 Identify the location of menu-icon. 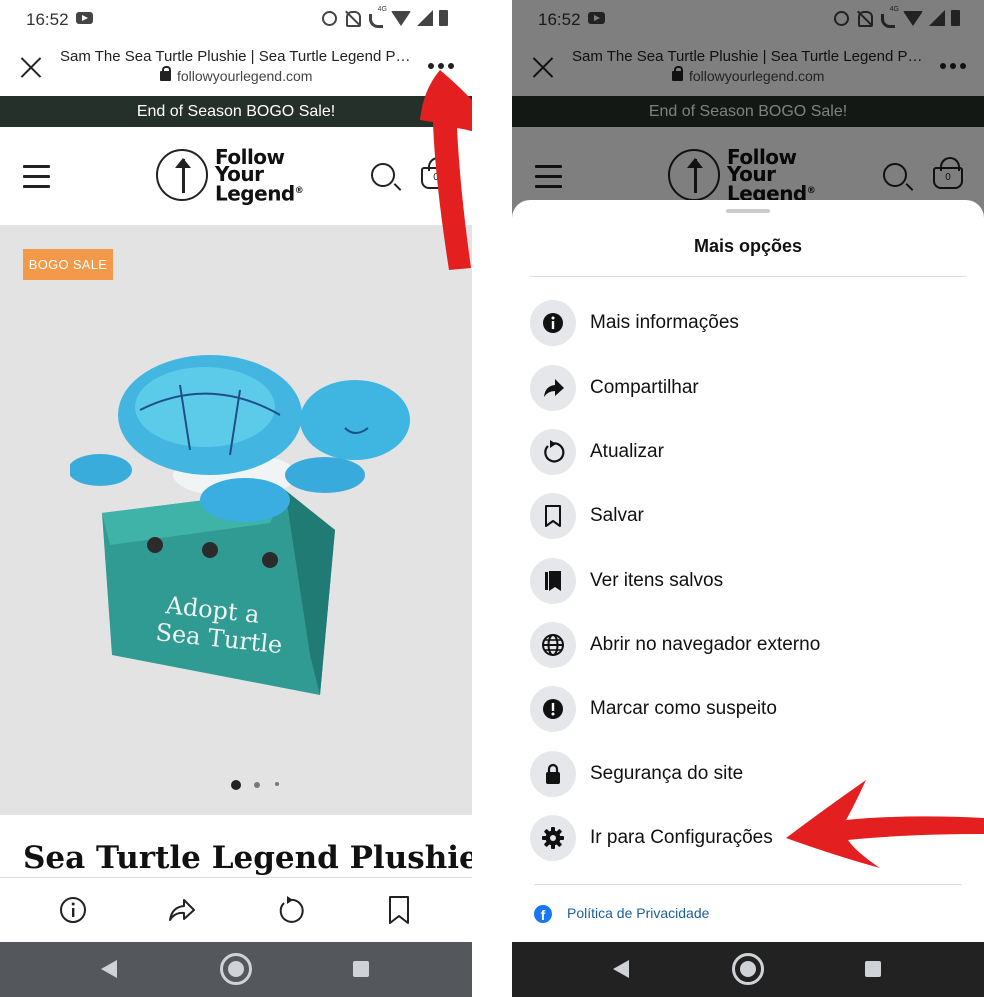
(36, 176).